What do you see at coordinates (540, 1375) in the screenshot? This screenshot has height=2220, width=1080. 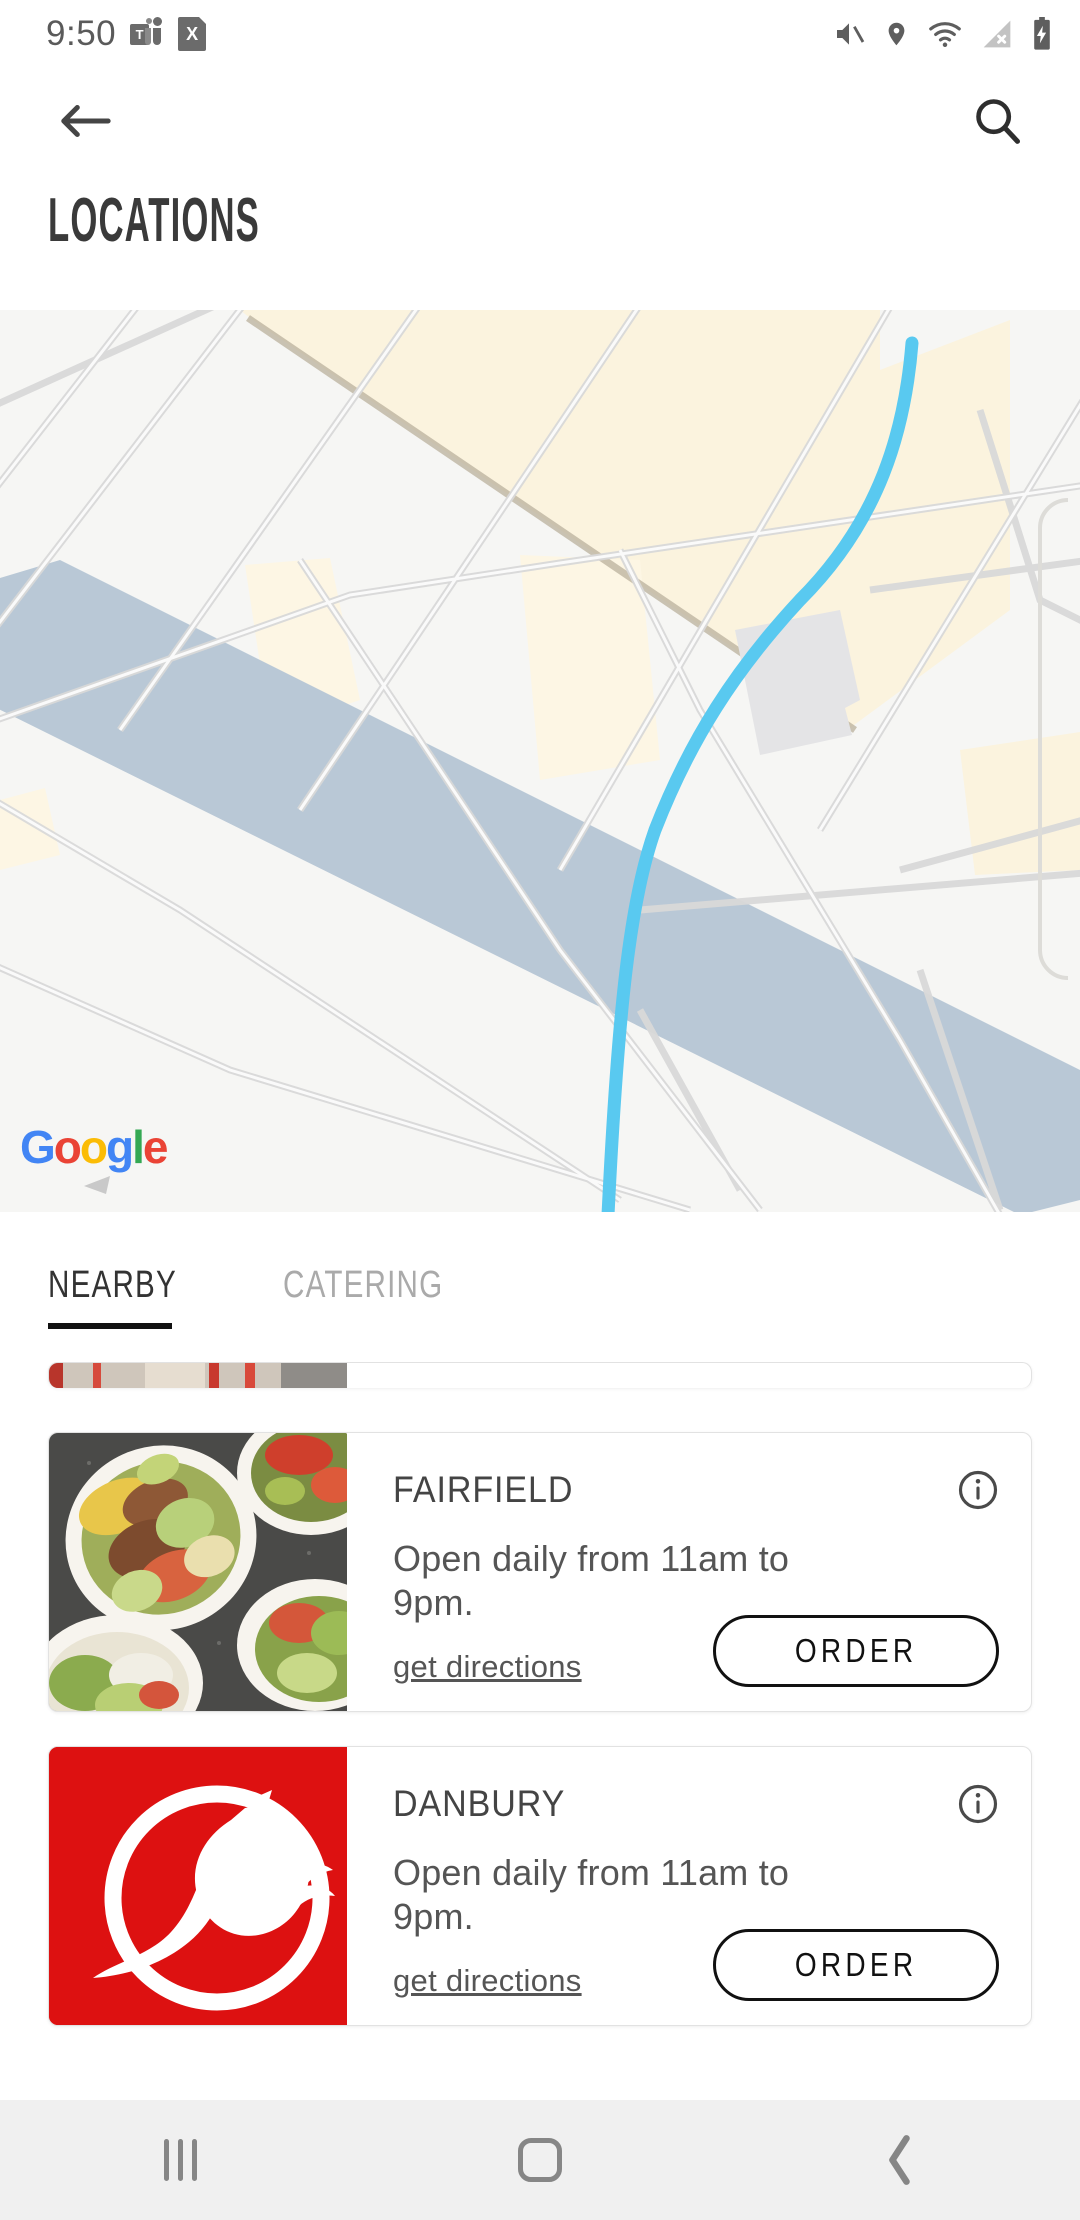 I see `list-item` at bounding box center [540, 1375].